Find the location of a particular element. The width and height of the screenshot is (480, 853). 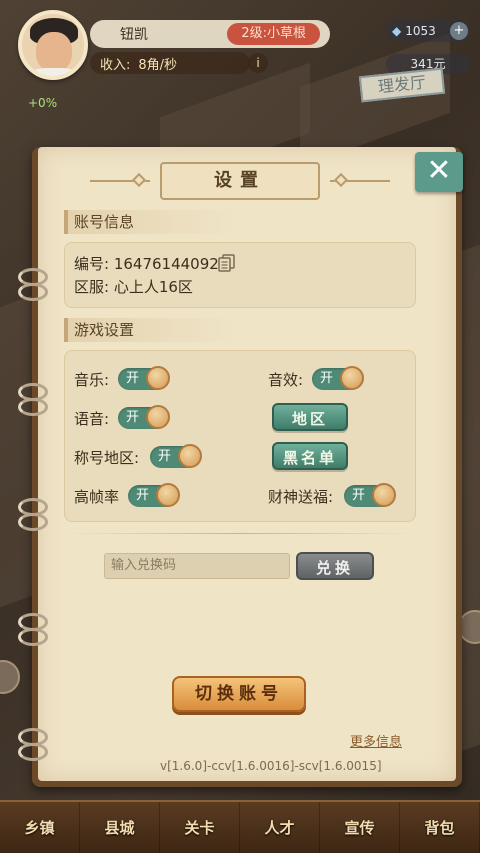

game-settings-header: 游戏设置 is located at coordinates (154, 330).